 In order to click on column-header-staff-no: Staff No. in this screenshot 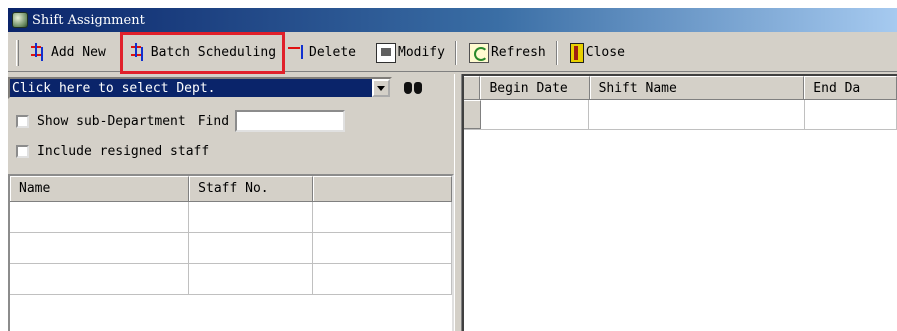, I will do `click(251, 188)`.